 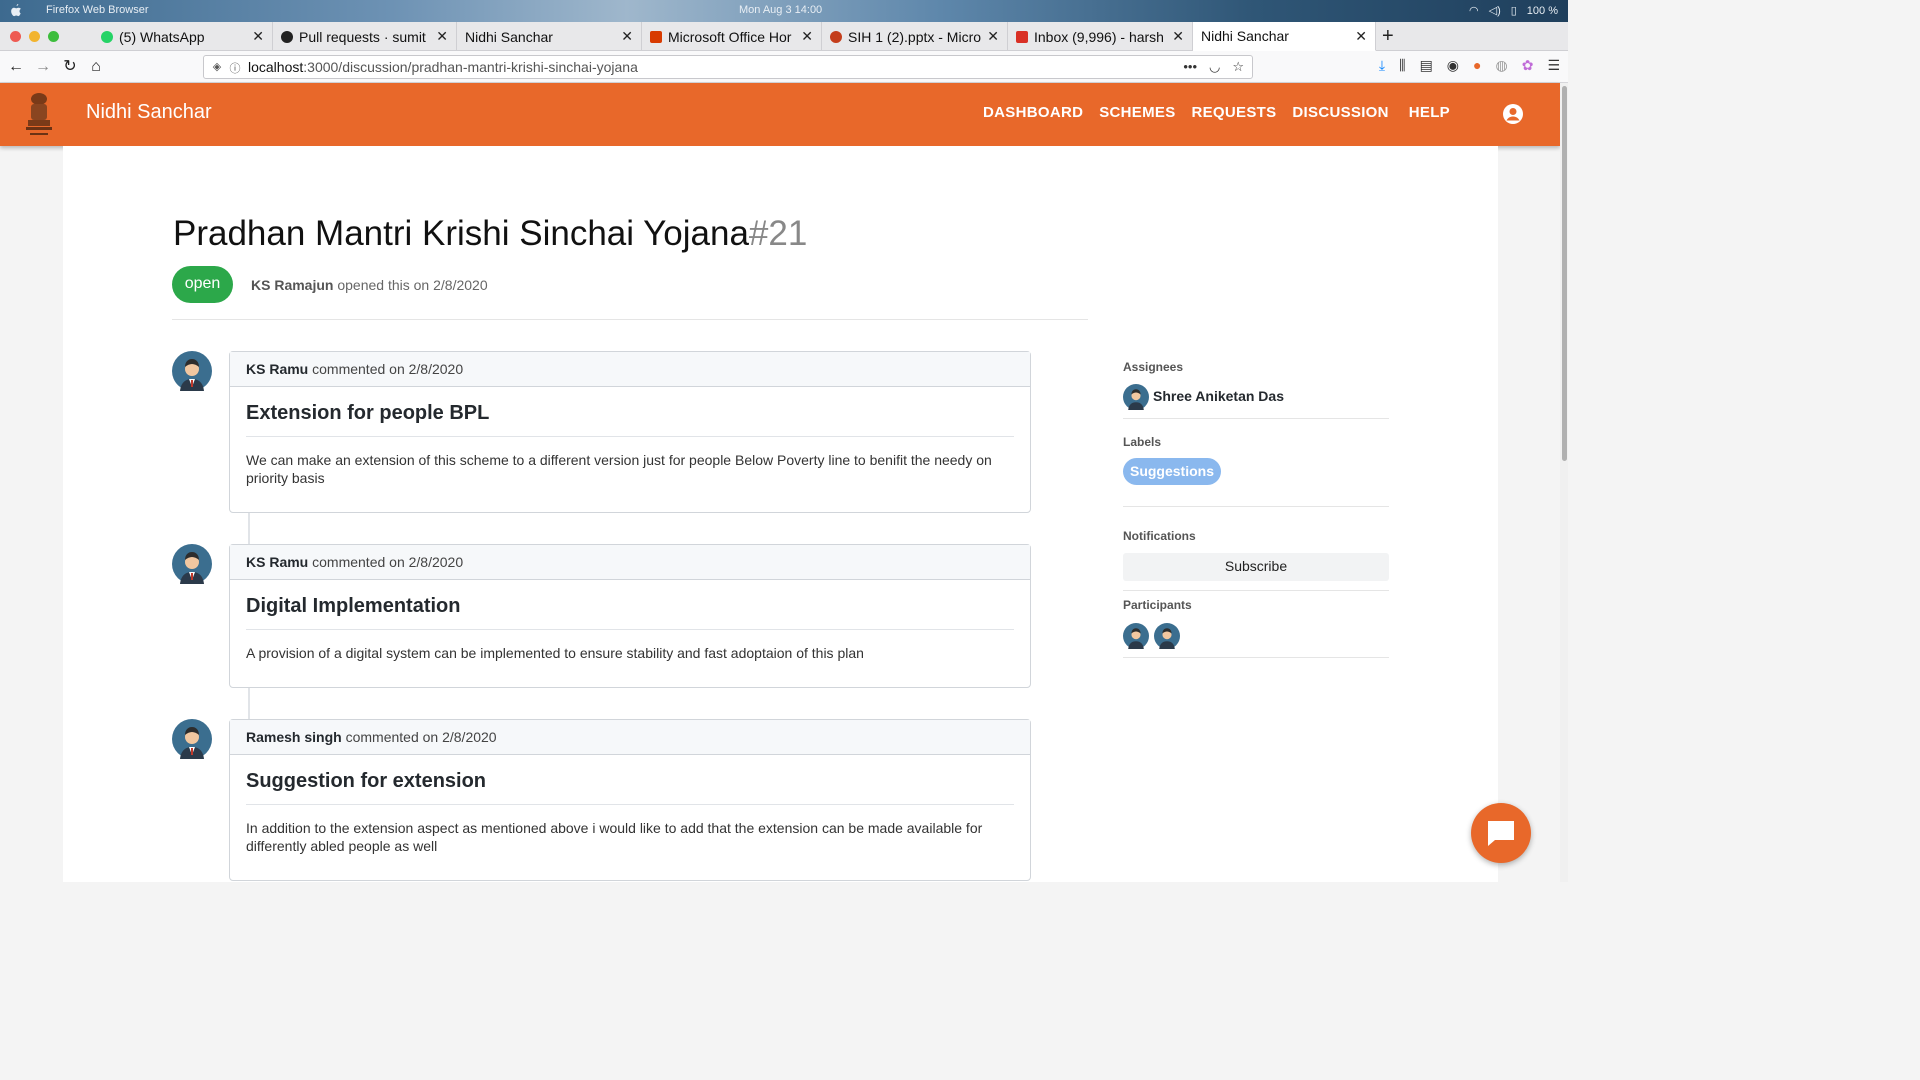 I want to click on new-tab-button: +, so click(x=1388, y=36).